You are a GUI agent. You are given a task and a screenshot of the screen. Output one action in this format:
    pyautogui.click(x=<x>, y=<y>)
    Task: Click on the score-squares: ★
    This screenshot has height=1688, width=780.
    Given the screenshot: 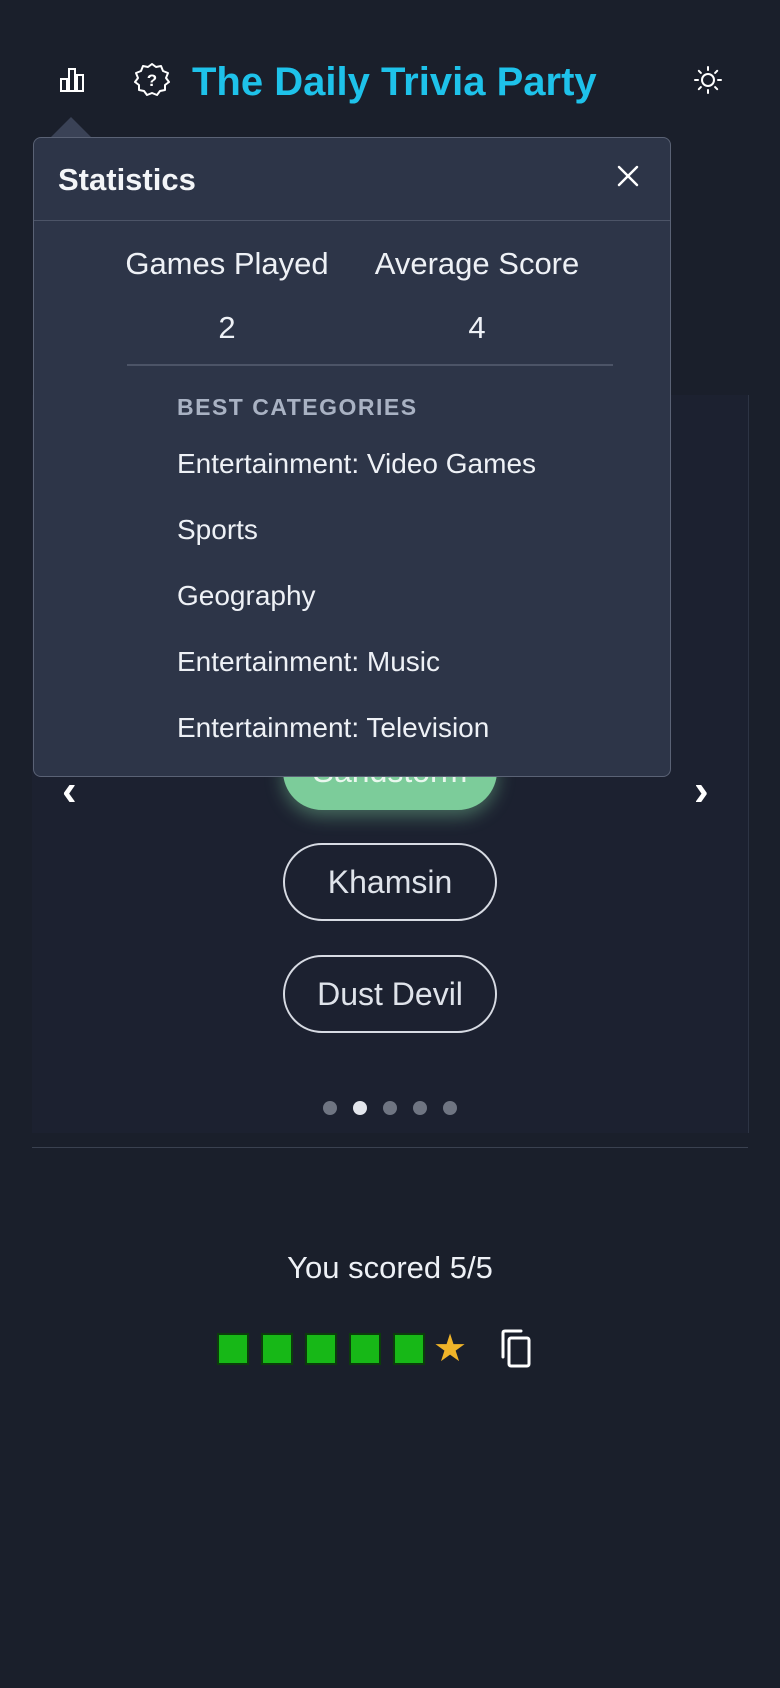 What is the action you would take?
    pyautogui.click(x=377, y=1349)
    